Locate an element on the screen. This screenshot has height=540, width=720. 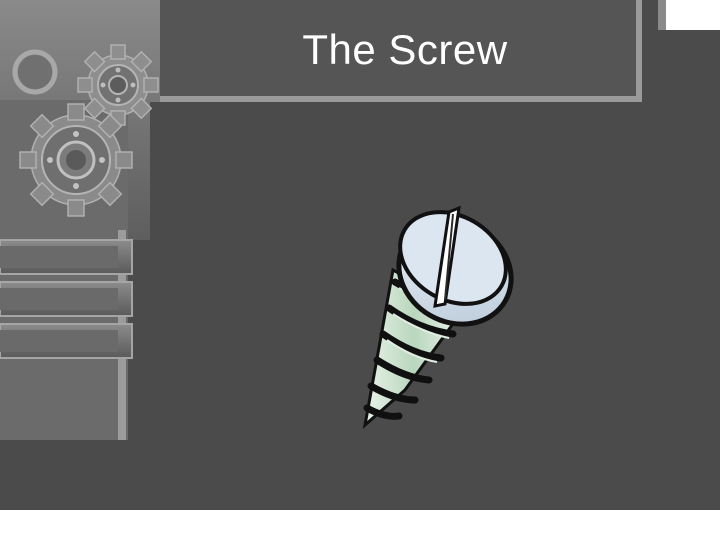
ring-icon is located at coordinates (35, 72).